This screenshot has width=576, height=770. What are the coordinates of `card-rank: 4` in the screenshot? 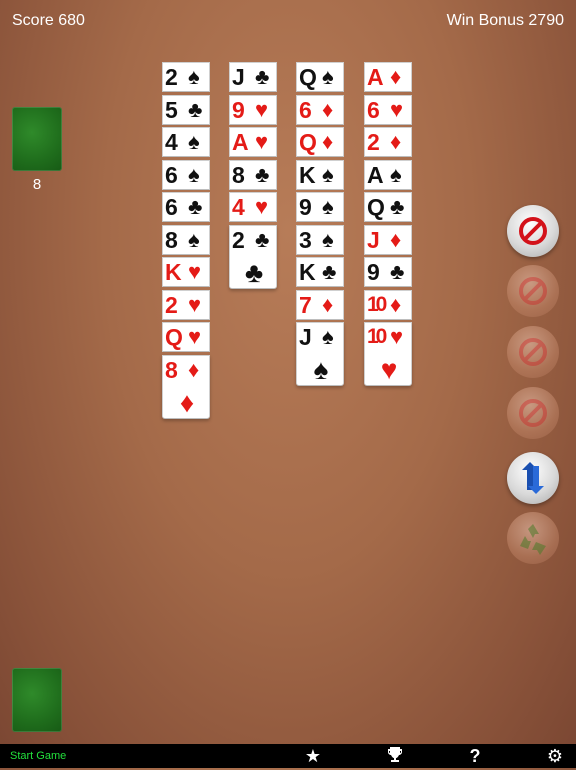 It's located at (238, 207).